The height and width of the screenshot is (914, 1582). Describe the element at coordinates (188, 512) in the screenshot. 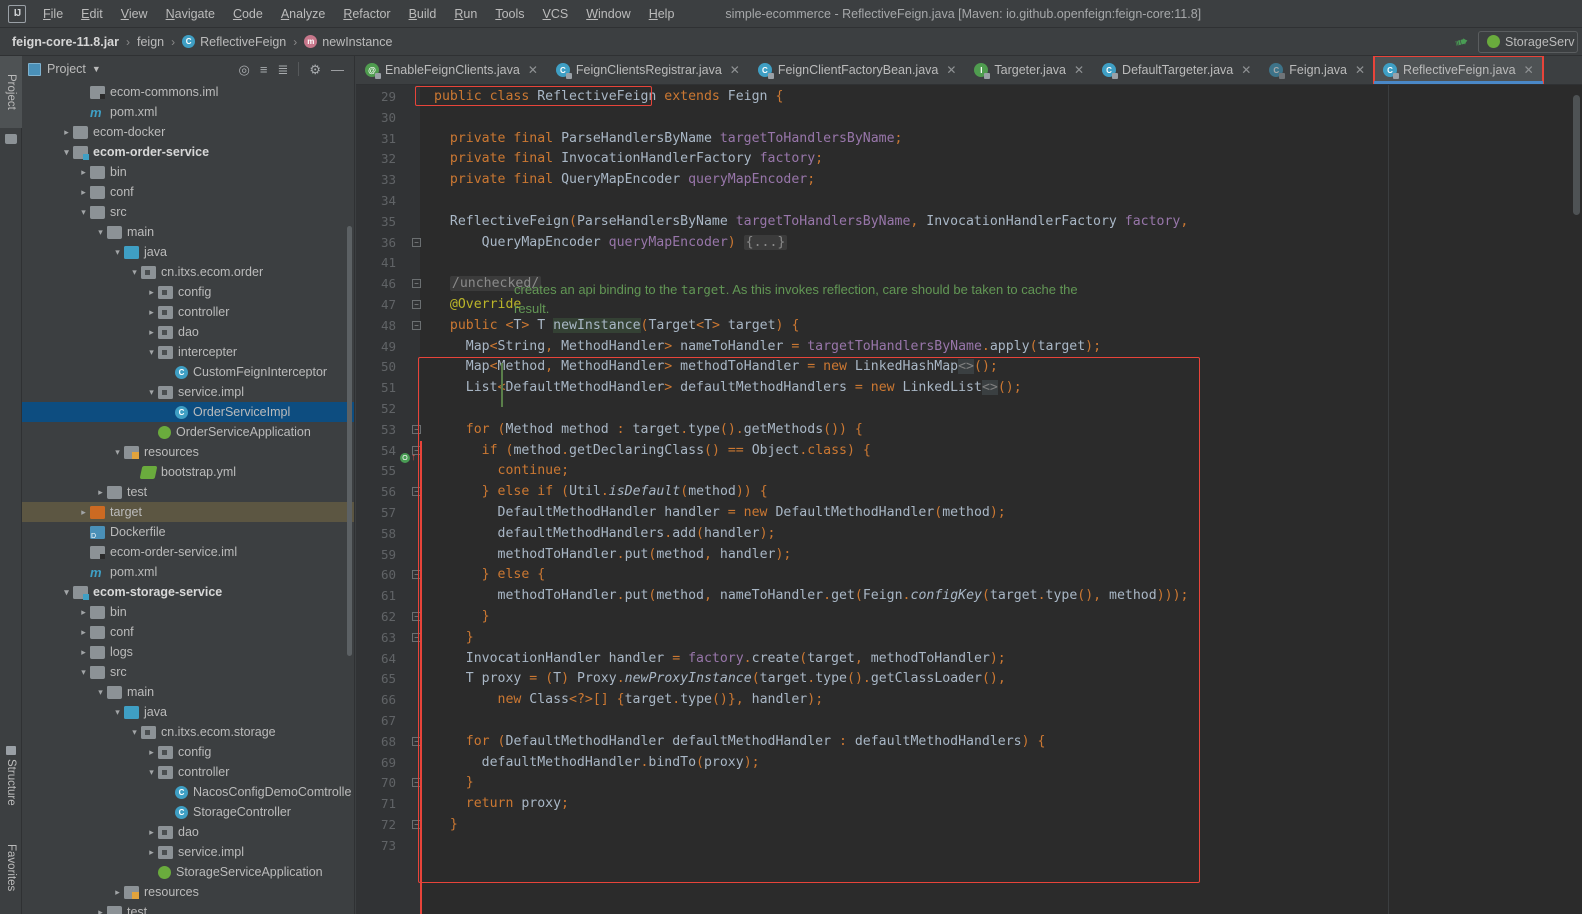

I see `tree-node-target: ▸ target` at that location.